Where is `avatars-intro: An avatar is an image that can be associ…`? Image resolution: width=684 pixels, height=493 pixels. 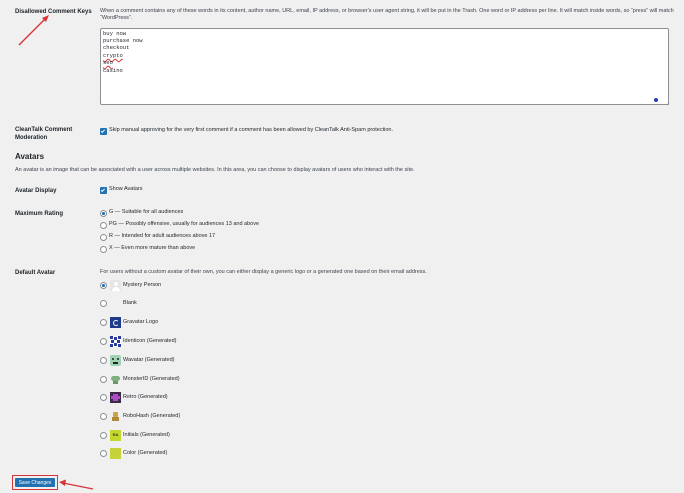
avatars-intro: An avatar is an image that can be associ… is located at coordinates (215, 170).